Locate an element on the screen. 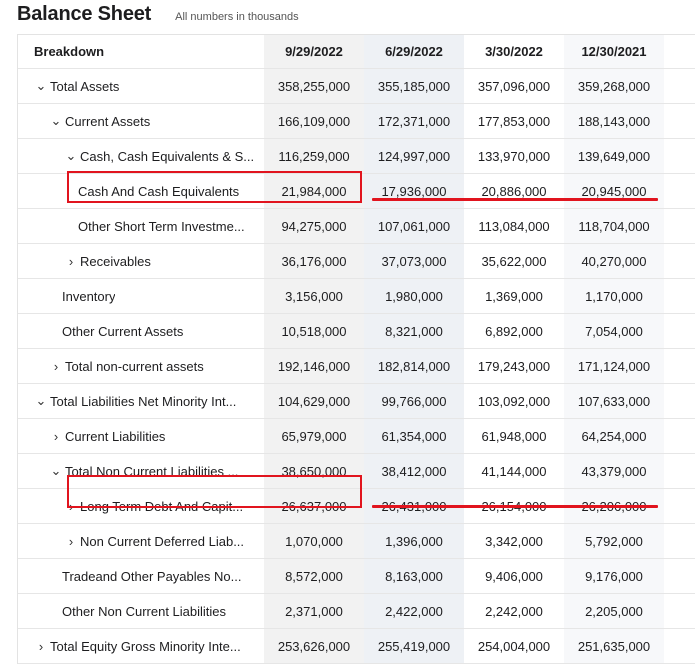 Image resolution: width=695 pixels, height=664 pixels. highlight-box-cash is located at coordinates (214, 187).